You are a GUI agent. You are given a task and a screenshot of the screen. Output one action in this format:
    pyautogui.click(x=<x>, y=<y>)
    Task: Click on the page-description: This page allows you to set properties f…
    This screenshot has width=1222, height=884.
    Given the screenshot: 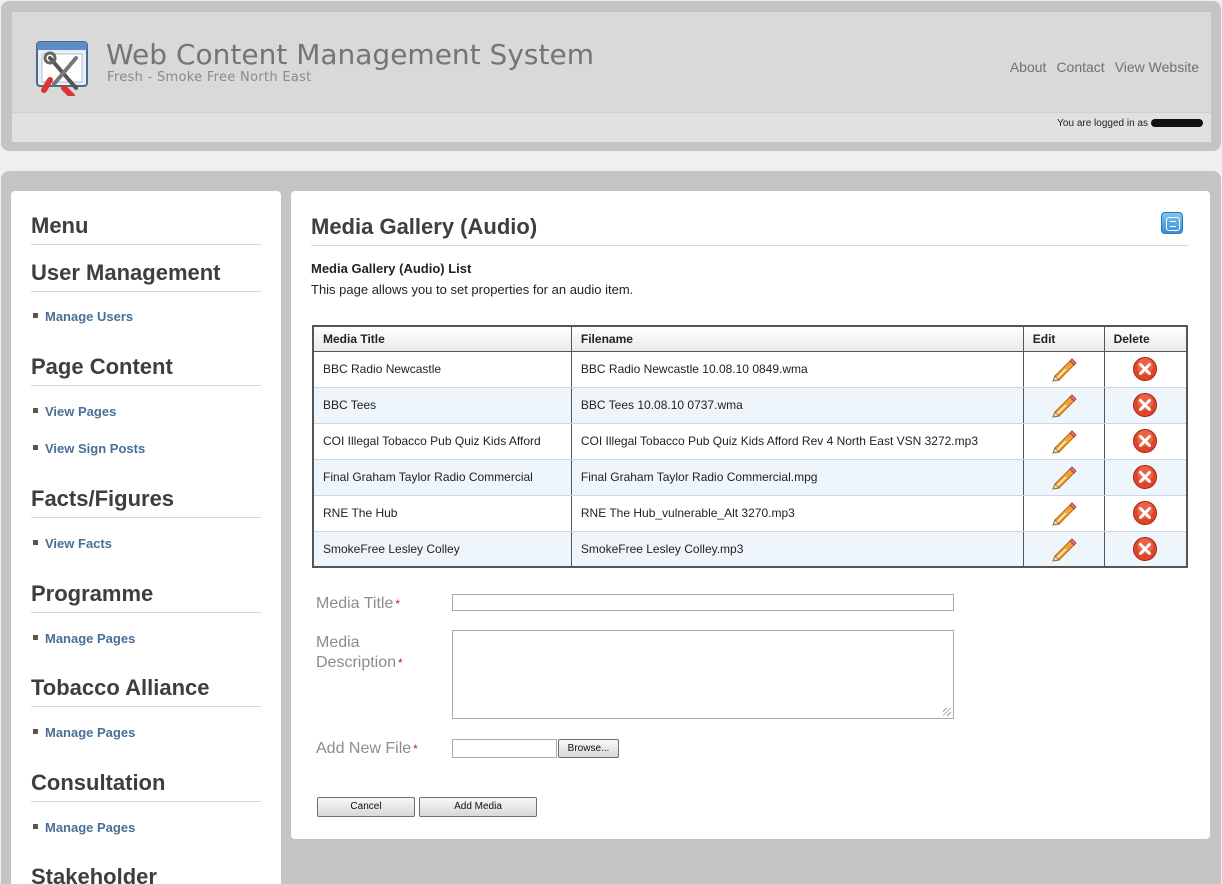 What is the action you would take?
    pyautogui.click(x=472, y=289)
    